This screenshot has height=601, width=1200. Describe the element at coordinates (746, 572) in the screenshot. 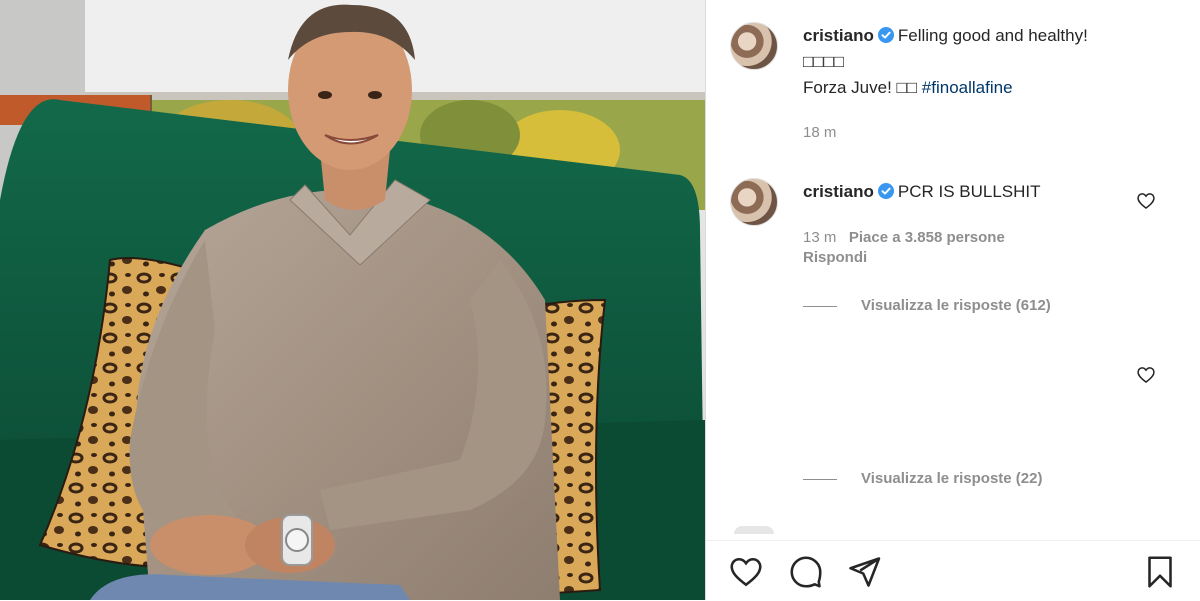

I see `heart-icon` at that location.